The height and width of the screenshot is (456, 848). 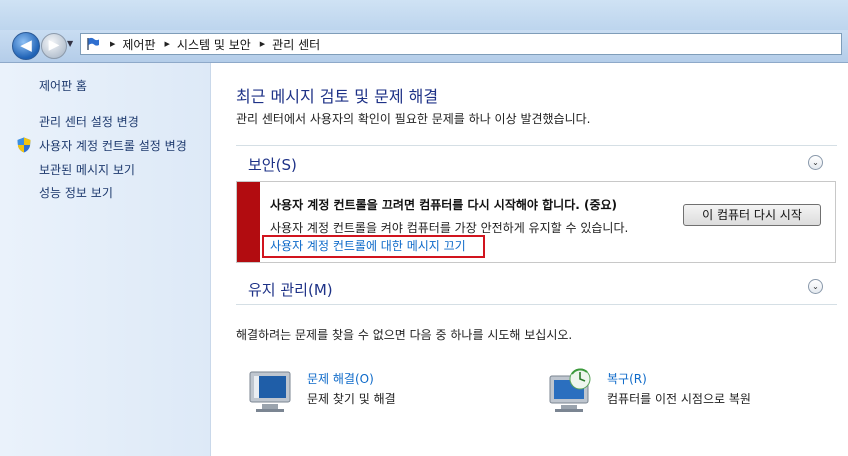 I want to click on sidebar-item-change-uac-settings: 사용자 계정 컨트롤 설정 변경, so click(x=113, y=145).